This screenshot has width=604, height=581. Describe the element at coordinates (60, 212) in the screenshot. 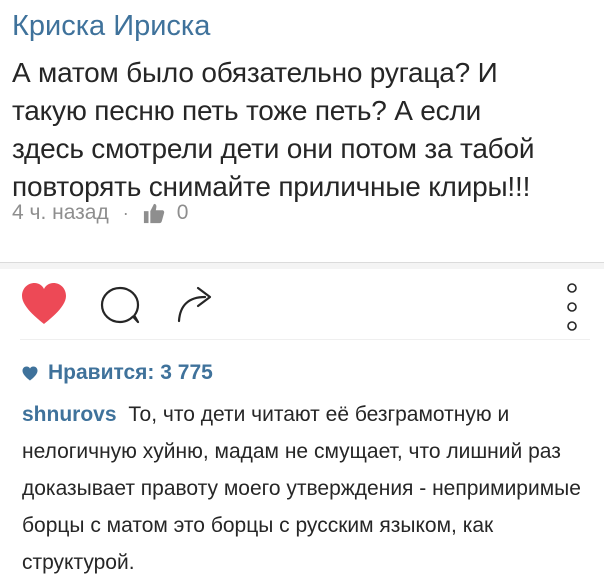

I see `comment-time: 4 ч. назад` at that location.